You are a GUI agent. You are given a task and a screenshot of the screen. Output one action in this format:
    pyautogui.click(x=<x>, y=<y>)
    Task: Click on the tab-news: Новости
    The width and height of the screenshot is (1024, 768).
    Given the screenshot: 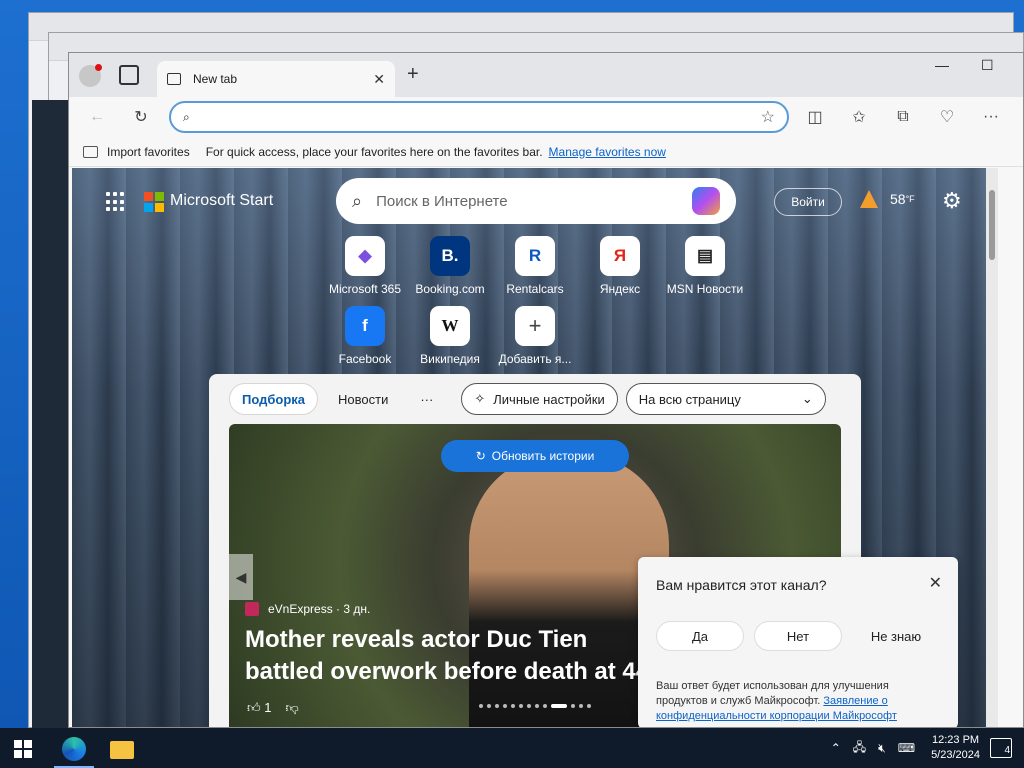 What is the action you would take?
    pyautogui.click(x=363, y=399)
    